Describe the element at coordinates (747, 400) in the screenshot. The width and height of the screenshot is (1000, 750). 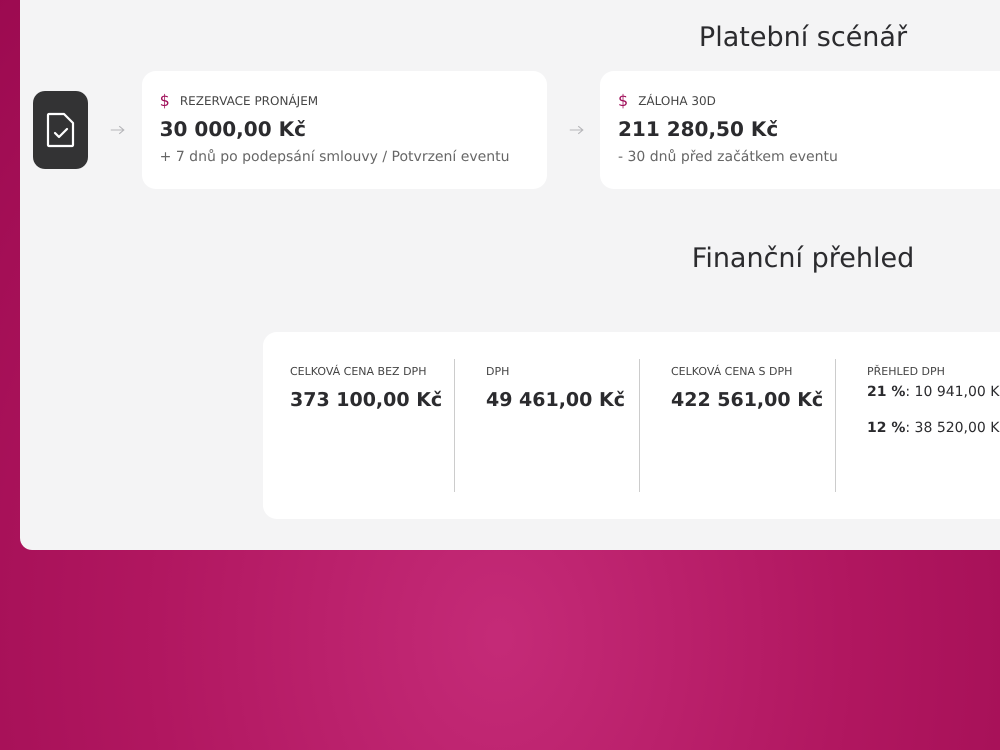
I see `summary-value: 422 561,00 Kč` at that location.